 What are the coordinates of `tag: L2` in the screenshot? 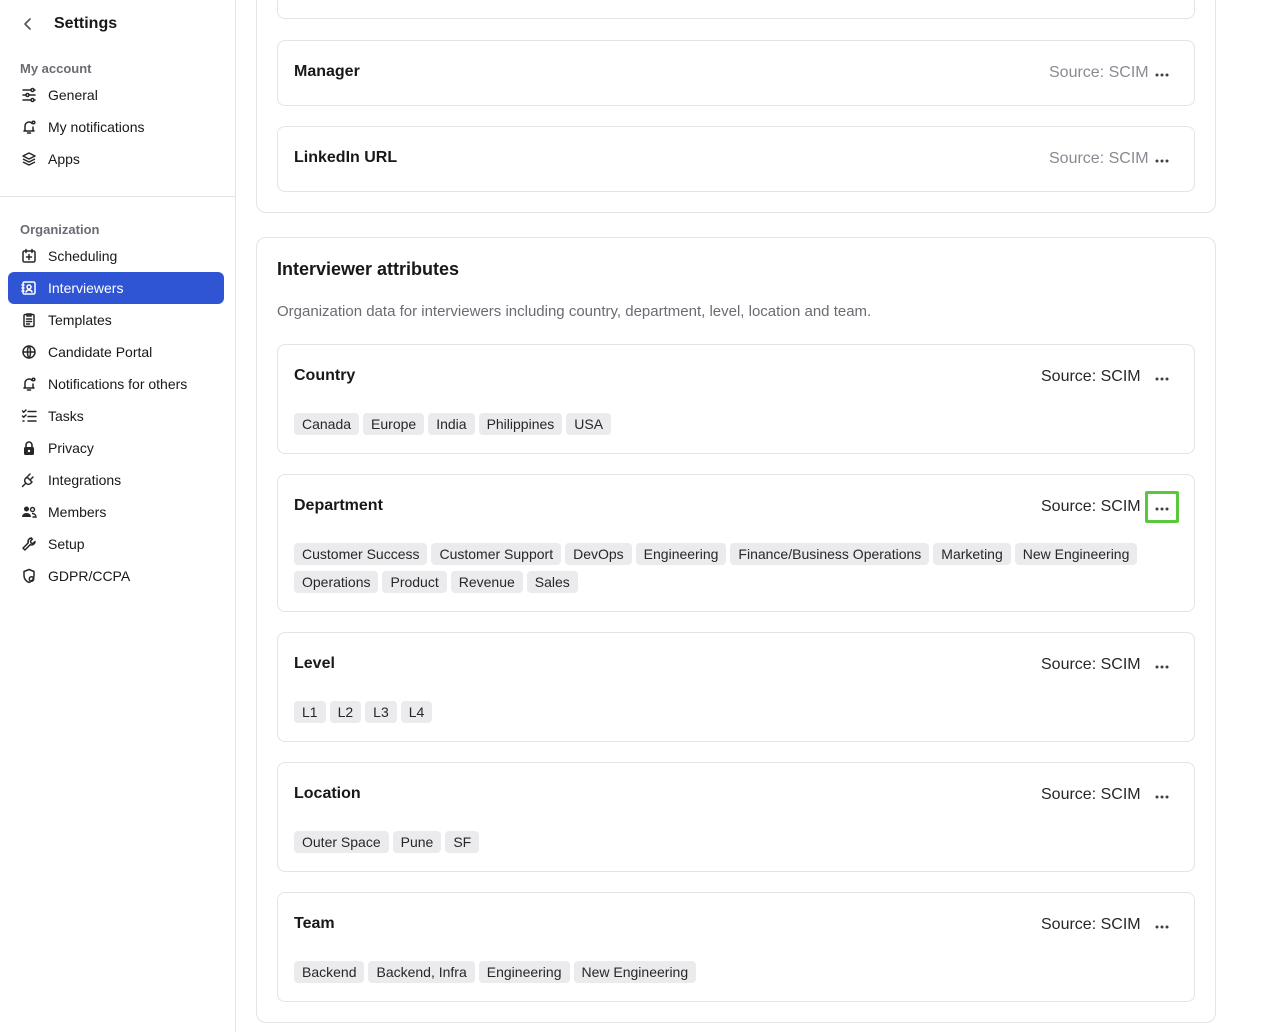 It's located at (345, 712).